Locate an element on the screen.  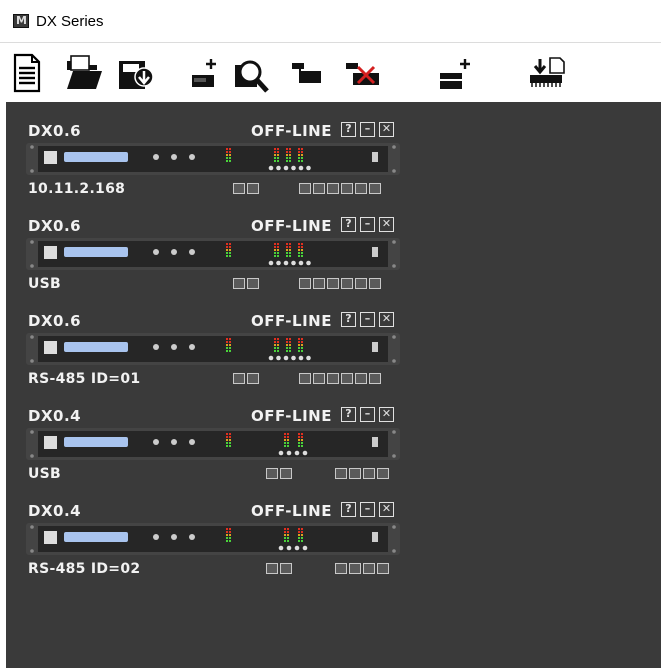
device-entry: DX0.6 OFF-LINE ? – ✕ 10.11.2.168 is located at coordinates (206, 158).